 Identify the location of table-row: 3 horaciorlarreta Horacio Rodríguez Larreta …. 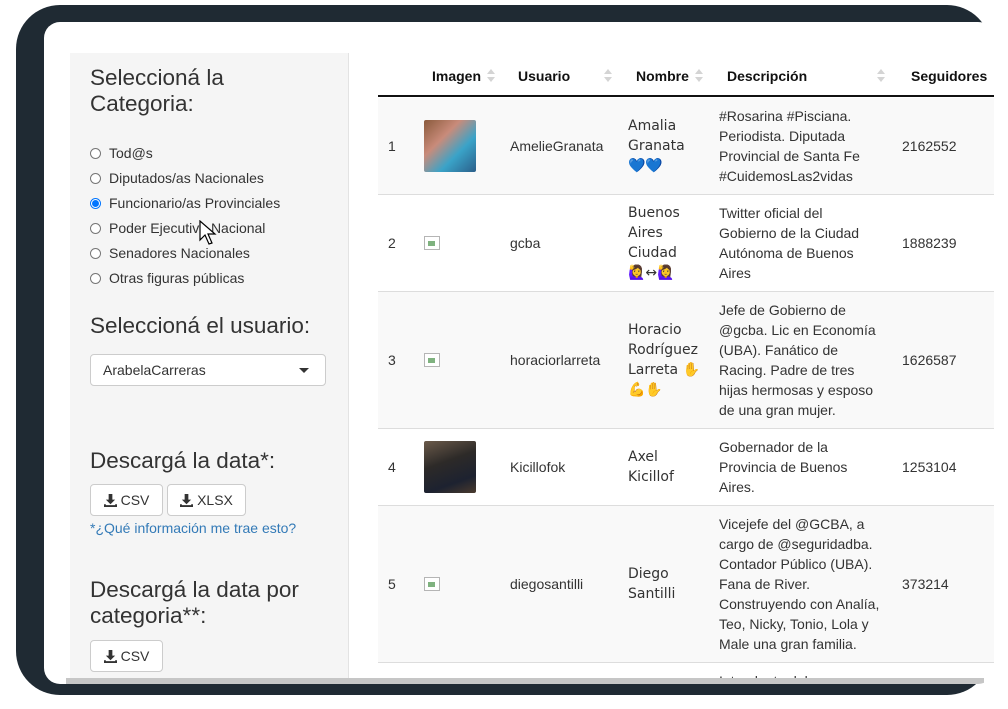
(686, 360).